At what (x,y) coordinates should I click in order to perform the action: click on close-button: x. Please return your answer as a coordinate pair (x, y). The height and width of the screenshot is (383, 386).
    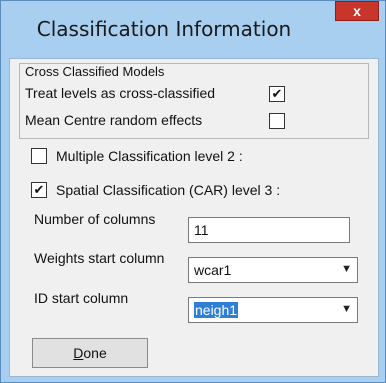
    Looking at the image, I should click on (357, 11).